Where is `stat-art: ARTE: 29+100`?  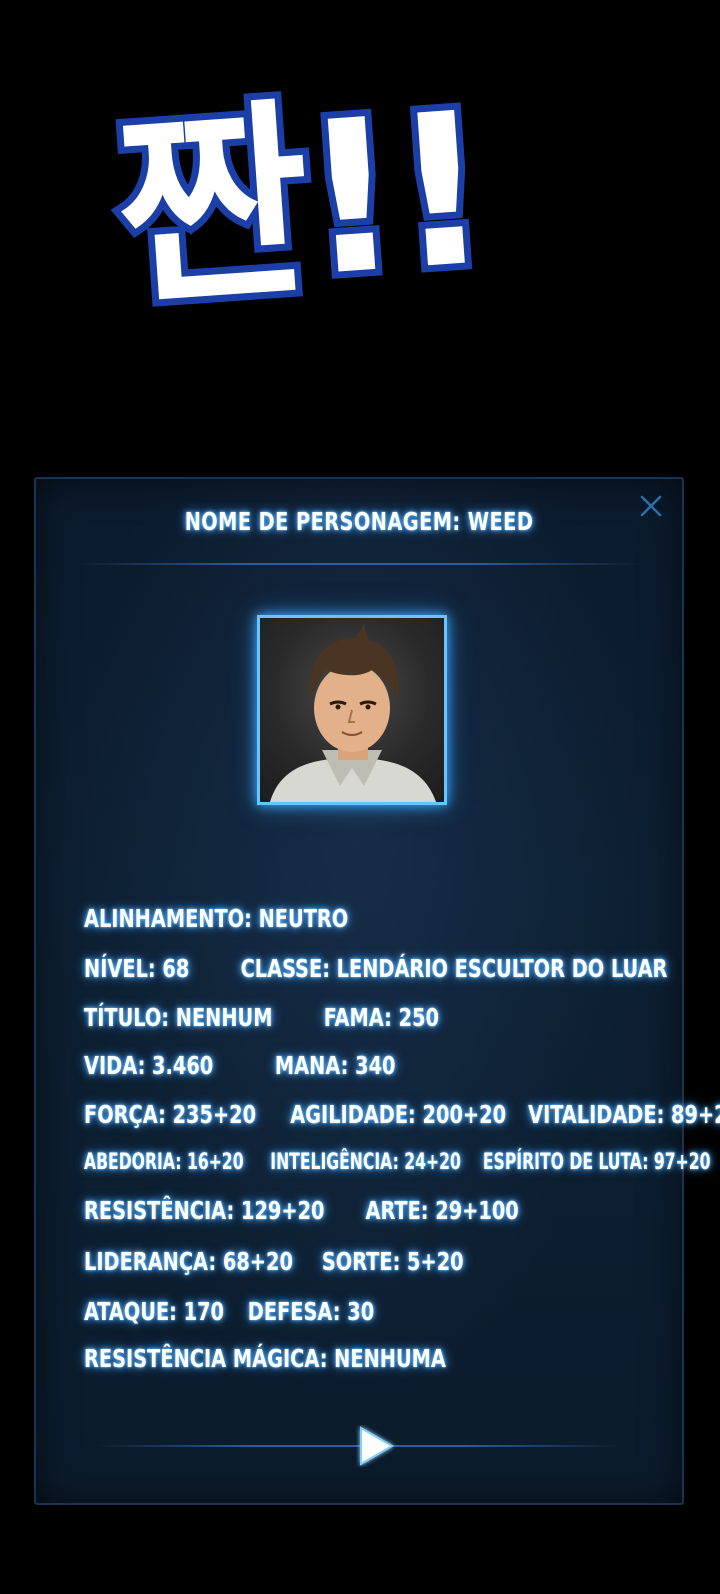
stat-art: ARTE: 29+100 is located at coordinates (442, 1210).